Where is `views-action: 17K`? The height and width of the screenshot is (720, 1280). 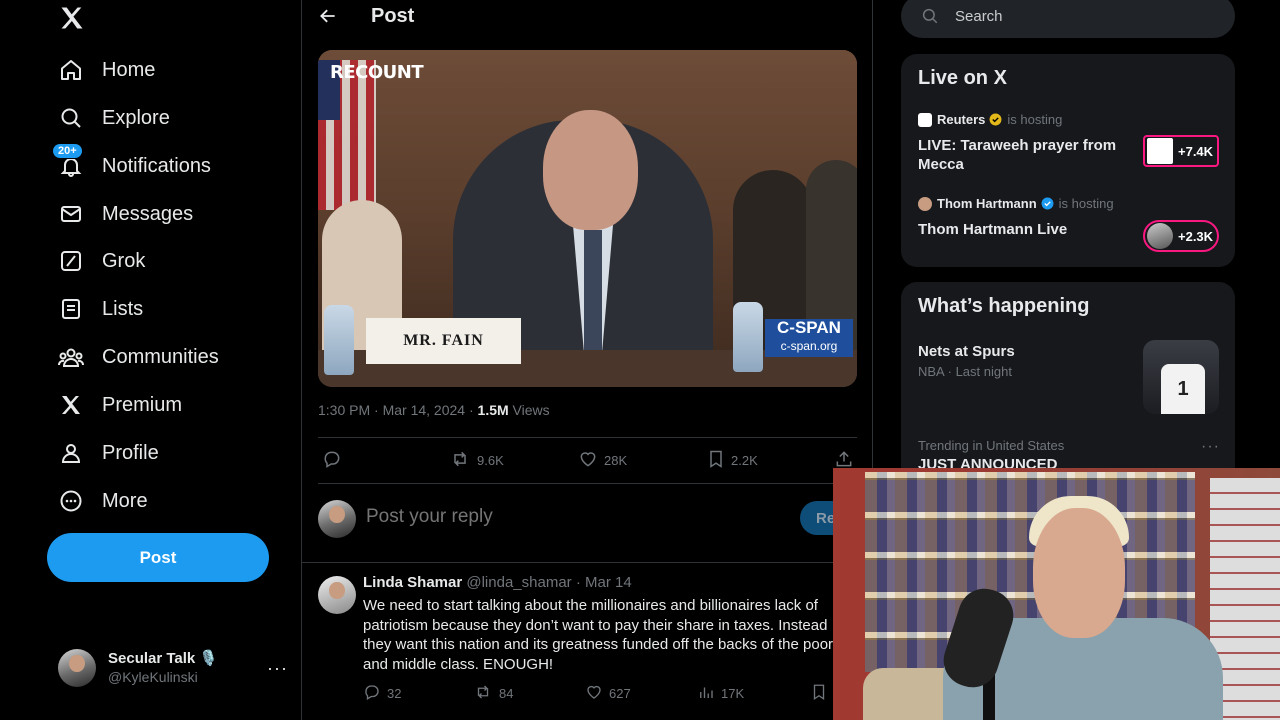
views-action: 17K is located at coordinates (720, 693).